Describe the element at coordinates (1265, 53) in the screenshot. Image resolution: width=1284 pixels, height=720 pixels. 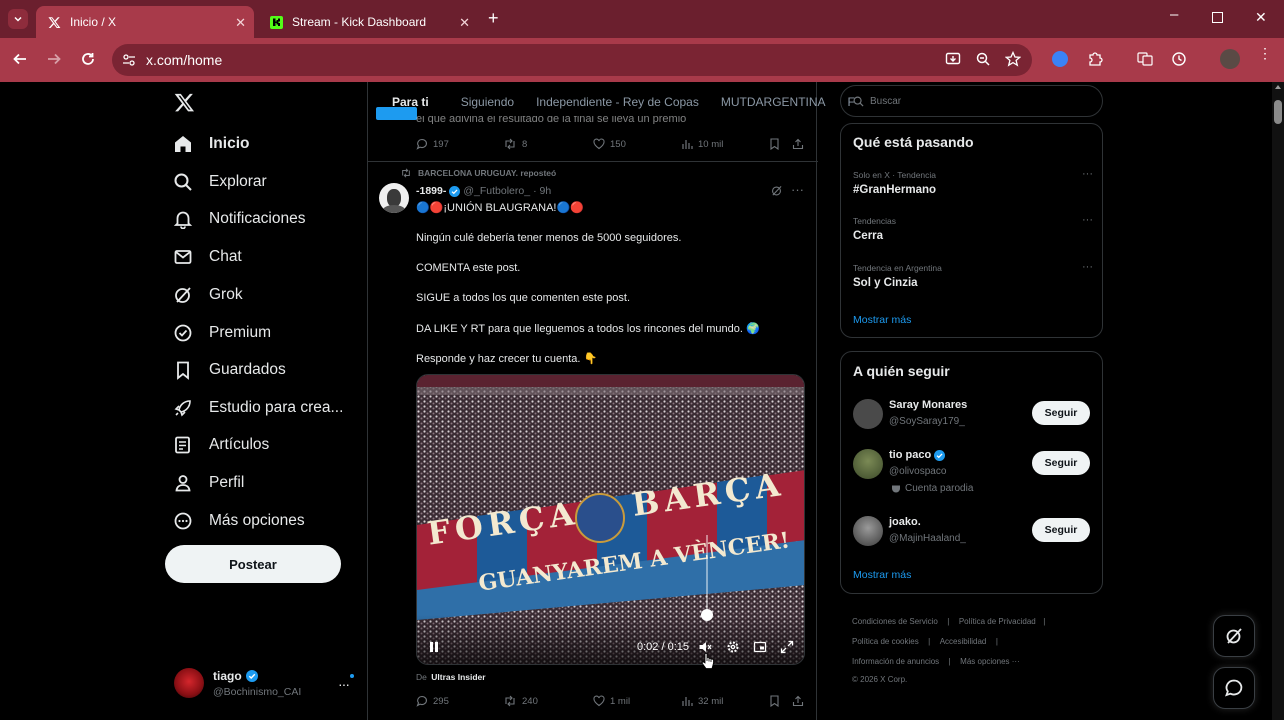
I see `browser-menu-icon: ⋮` at that location.